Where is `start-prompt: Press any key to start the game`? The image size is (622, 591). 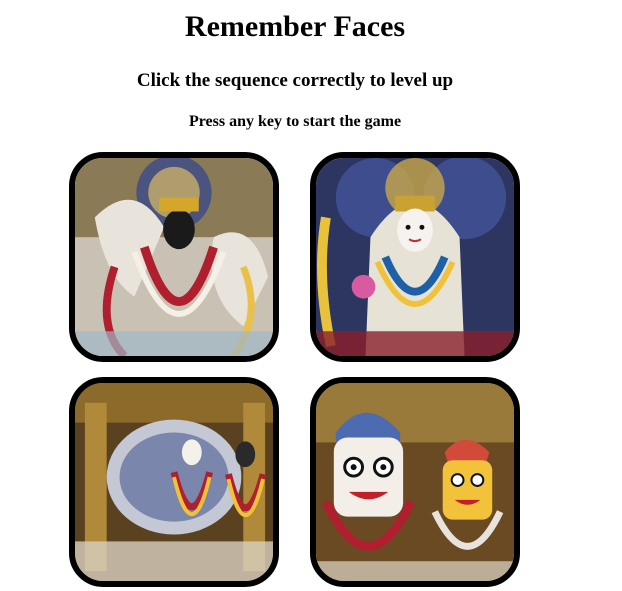
start-prompt: Press any key to start the game is located at coordinates (295, 121).